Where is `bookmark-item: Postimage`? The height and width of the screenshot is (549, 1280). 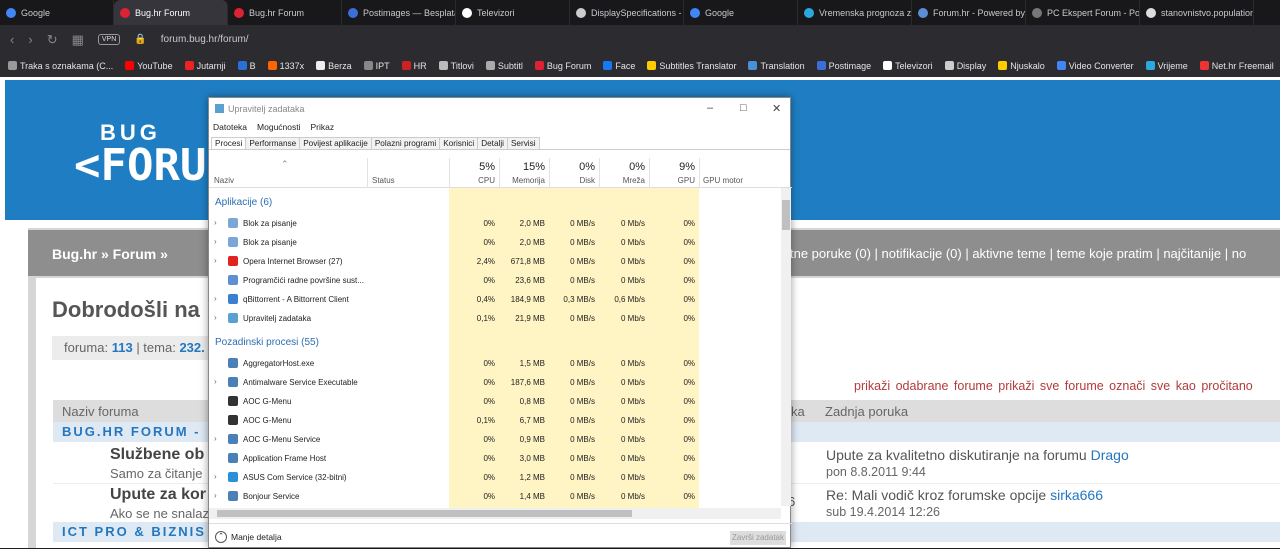 bookmark-item: Postimage is located at coordinates (843, 66).